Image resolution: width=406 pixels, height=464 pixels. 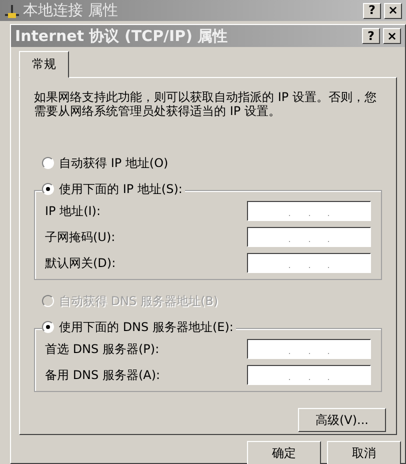 What do you see at coordinates (102, 349) in the screenshot?
I see `field-label: 首选 DNS 服务器(P):` at bounding box center [102, 349].